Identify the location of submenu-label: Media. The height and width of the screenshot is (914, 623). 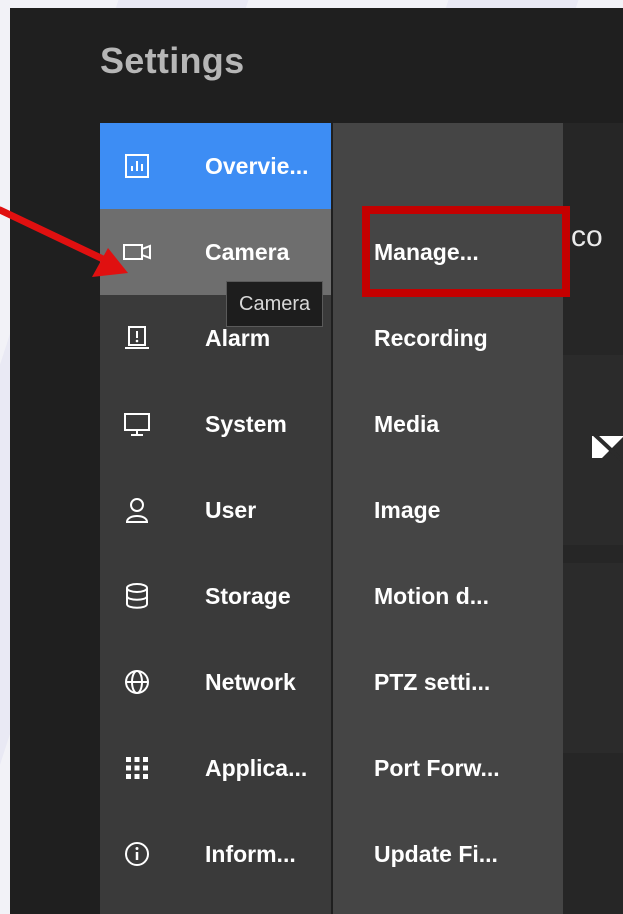
(407, 423).